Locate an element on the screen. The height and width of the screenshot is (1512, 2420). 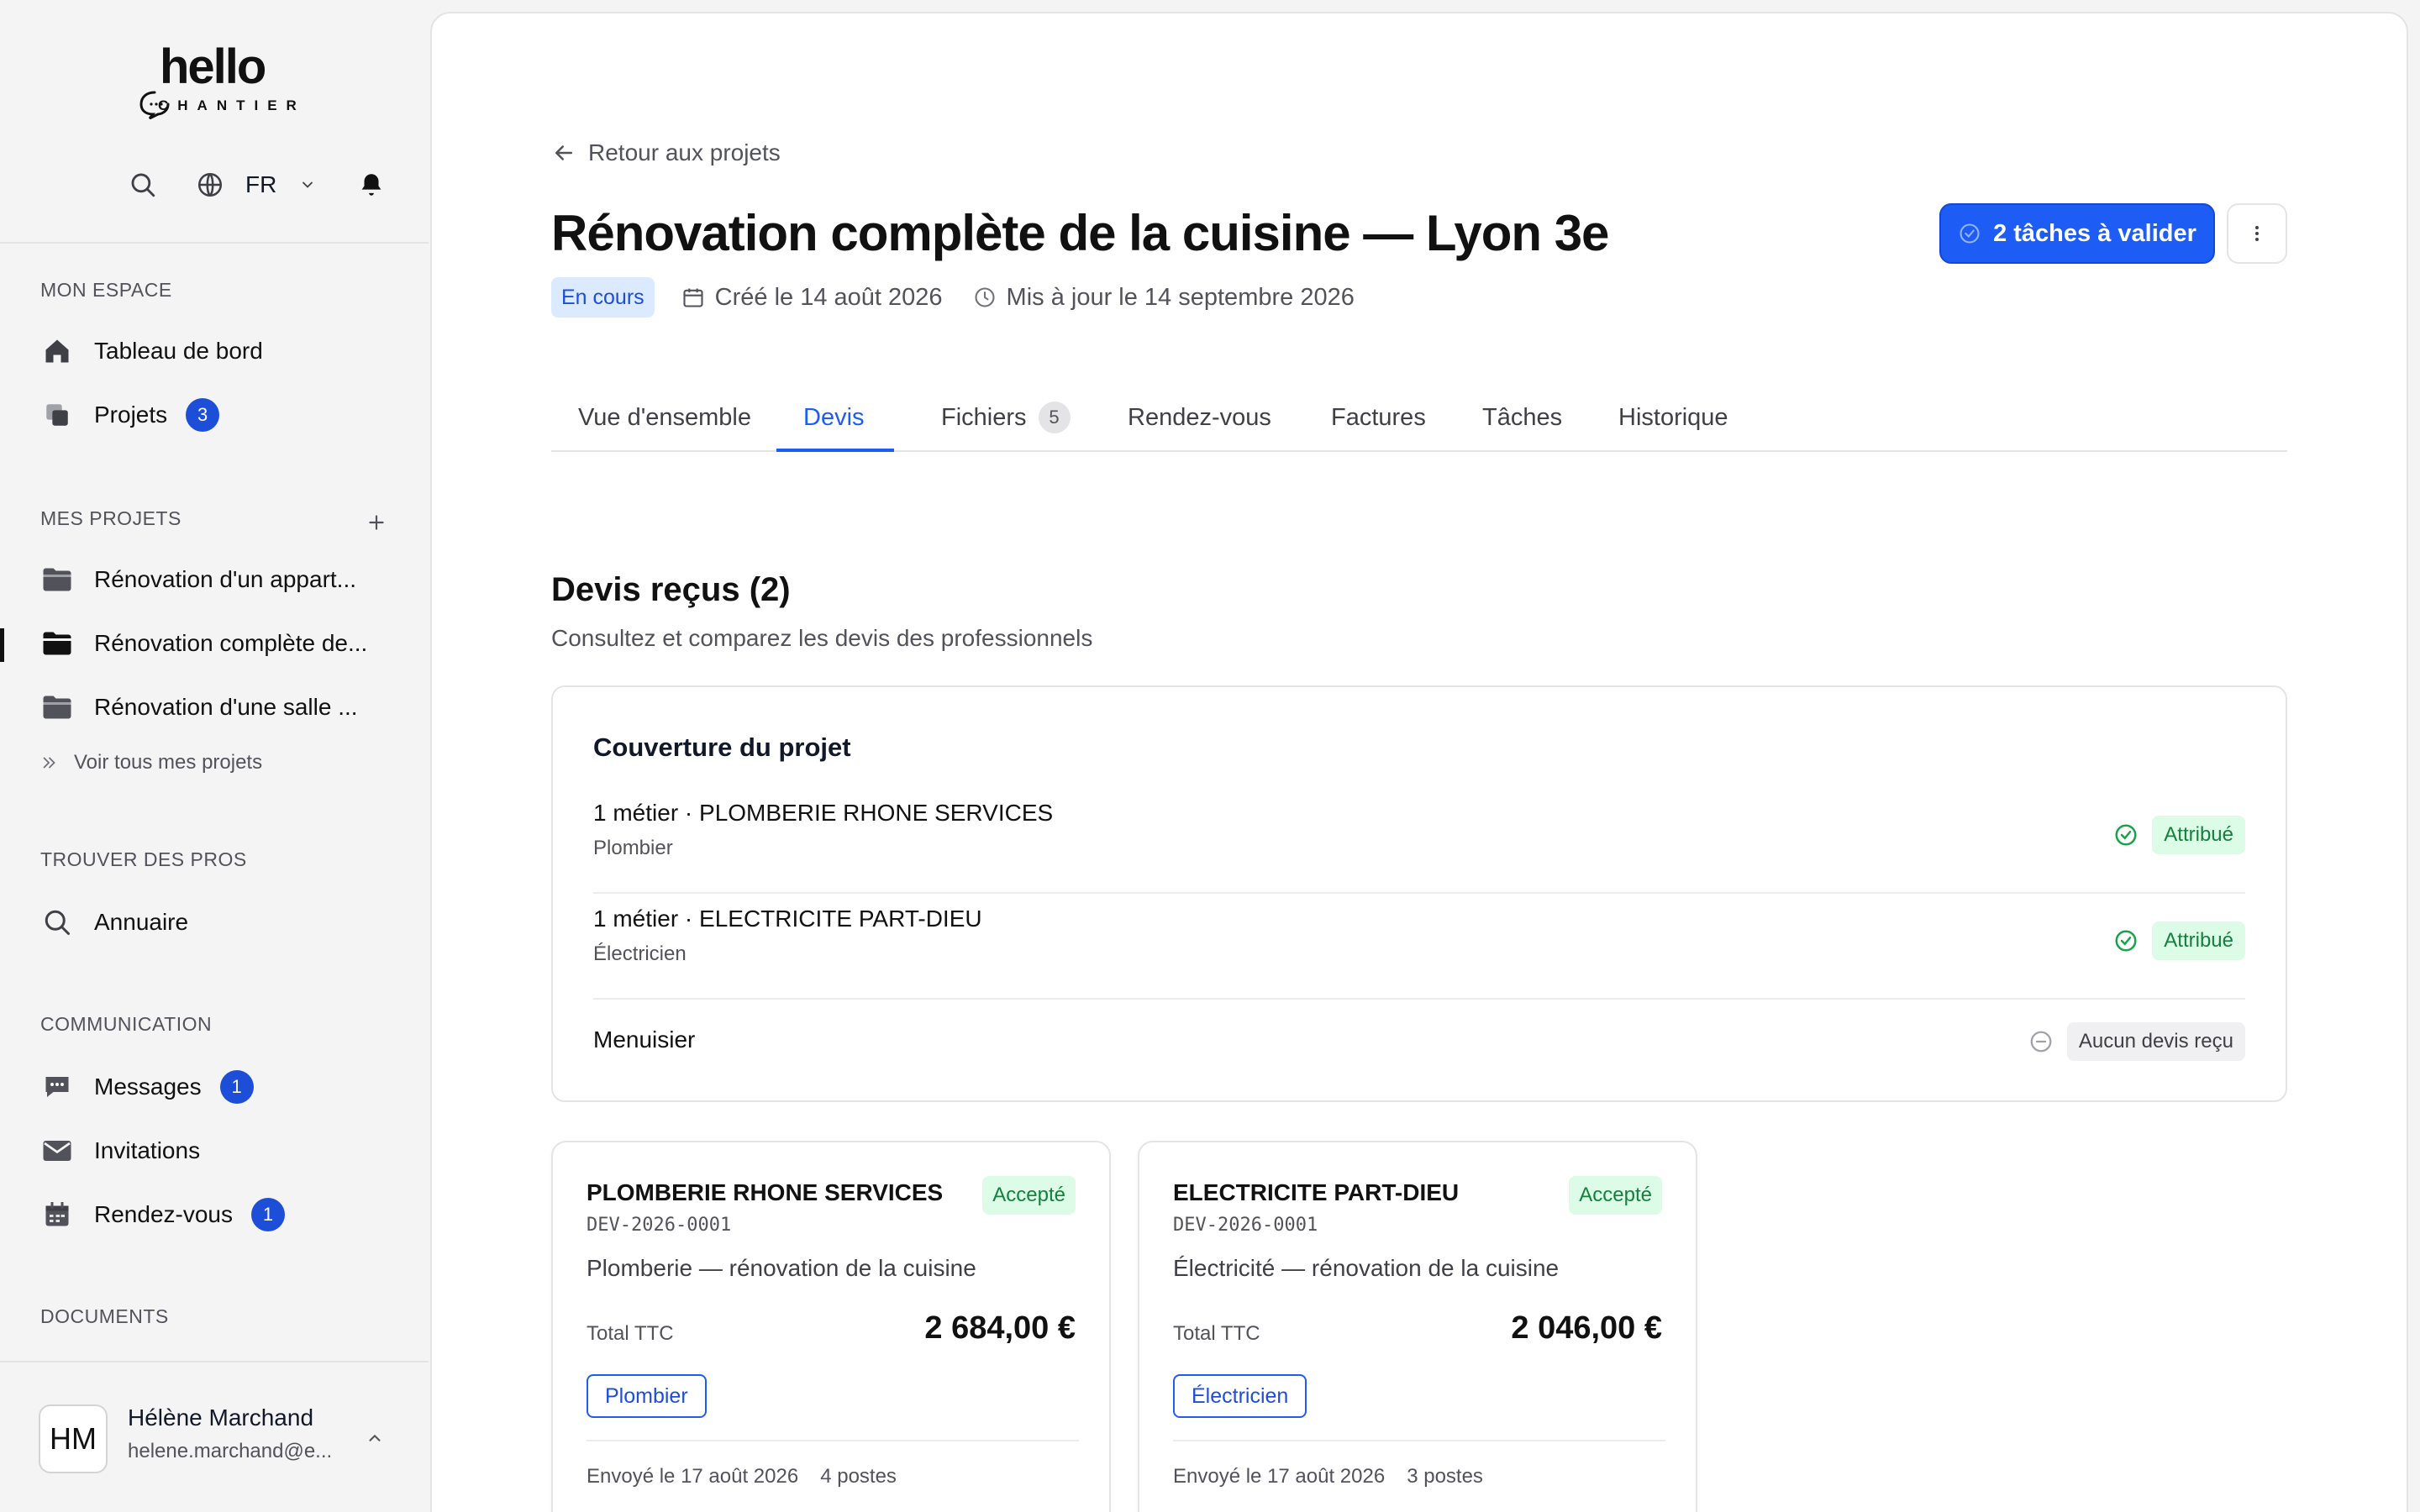
appointments-count-badge: 1 is located at coordinates (268, 1214).